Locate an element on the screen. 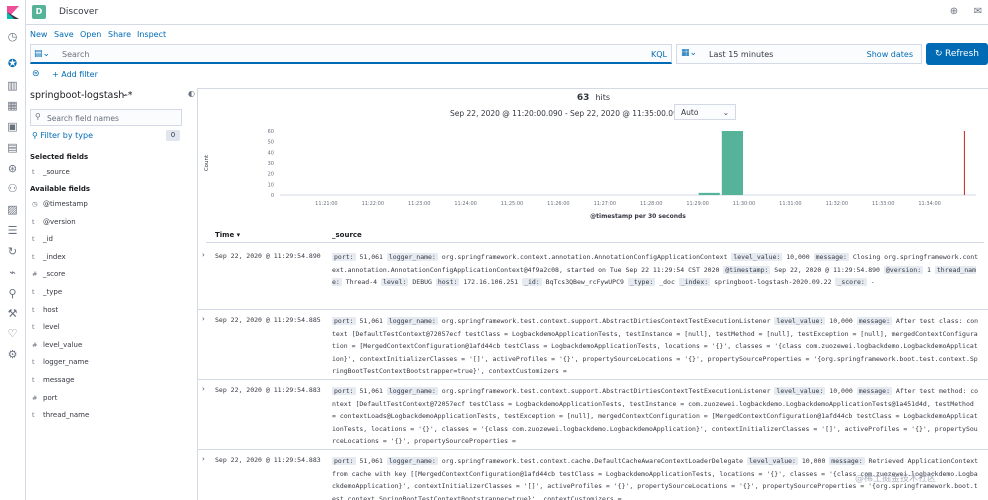 The height and width of the screenshot is (500, 988). field-item-message: tmessage is located at coordinates (53, 382).